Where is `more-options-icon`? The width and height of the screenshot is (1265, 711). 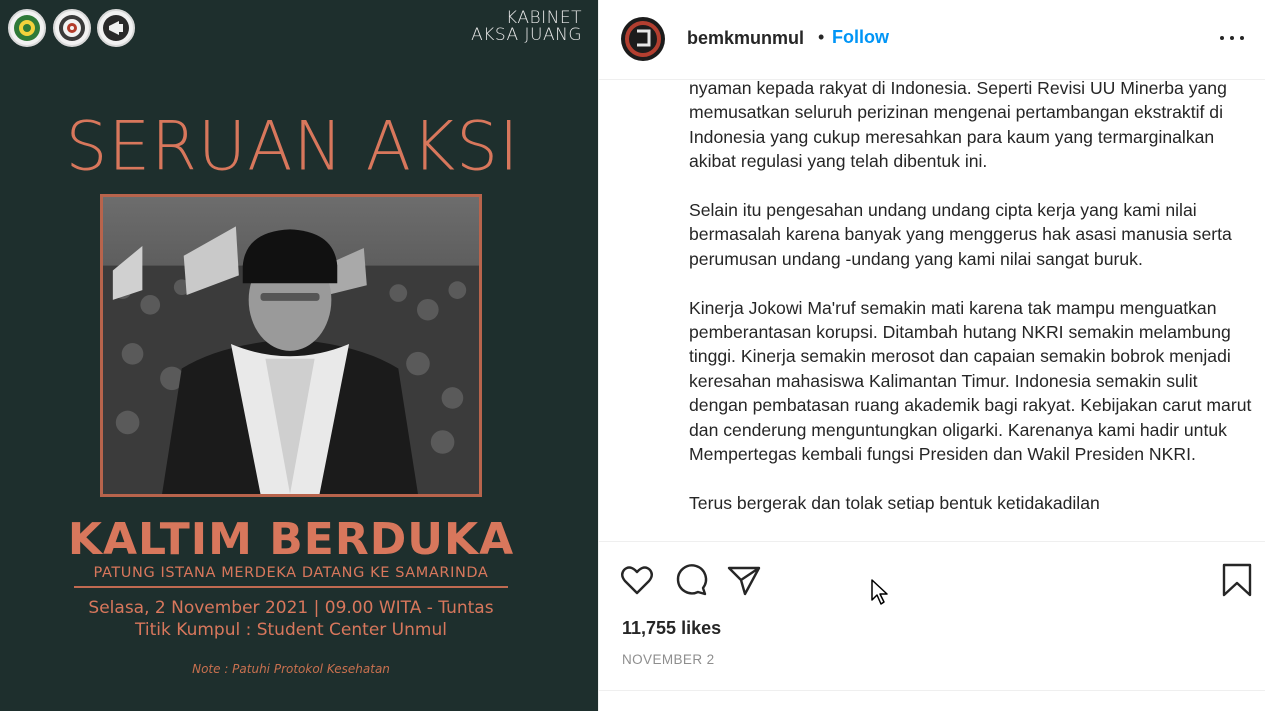 more-options-icon is located at coordinates (1232, 38).